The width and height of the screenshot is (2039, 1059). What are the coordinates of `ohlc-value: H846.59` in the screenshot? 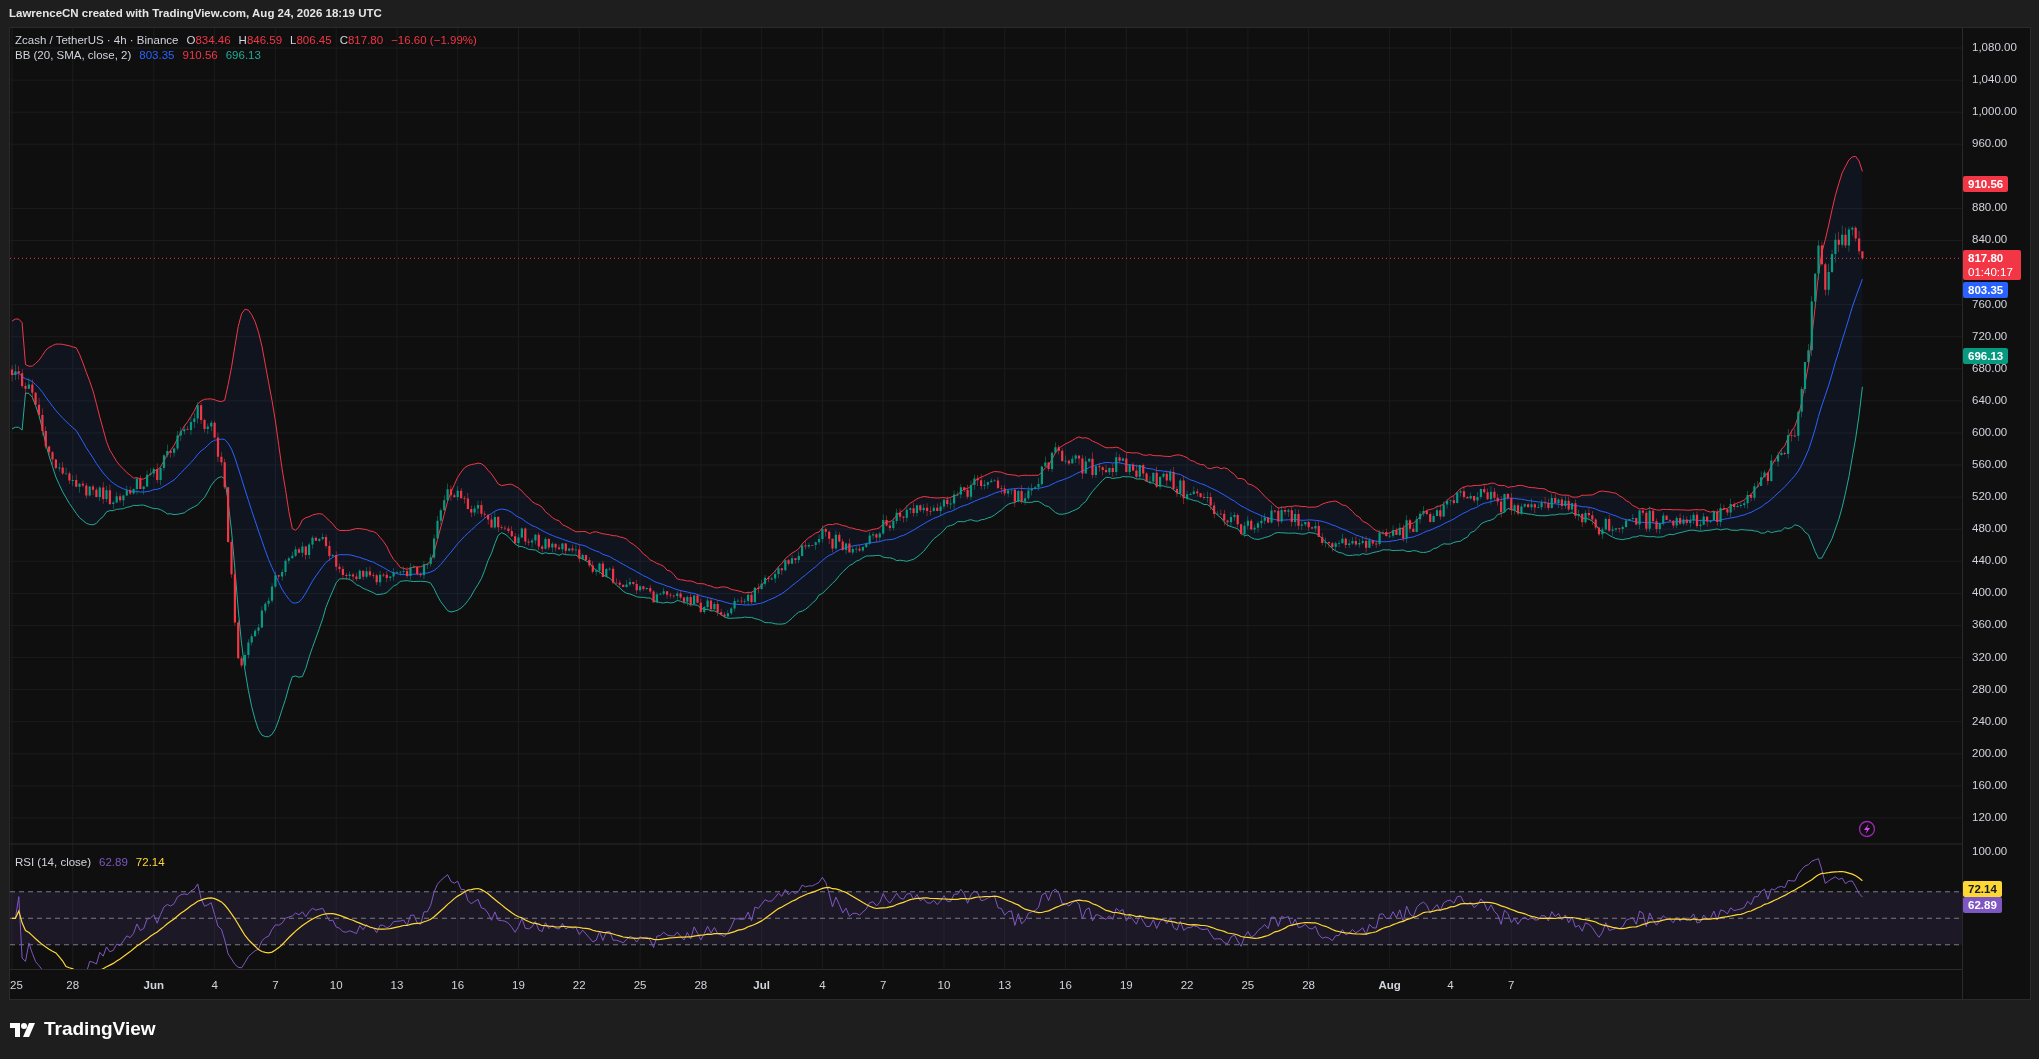 It's located at (260, 40).